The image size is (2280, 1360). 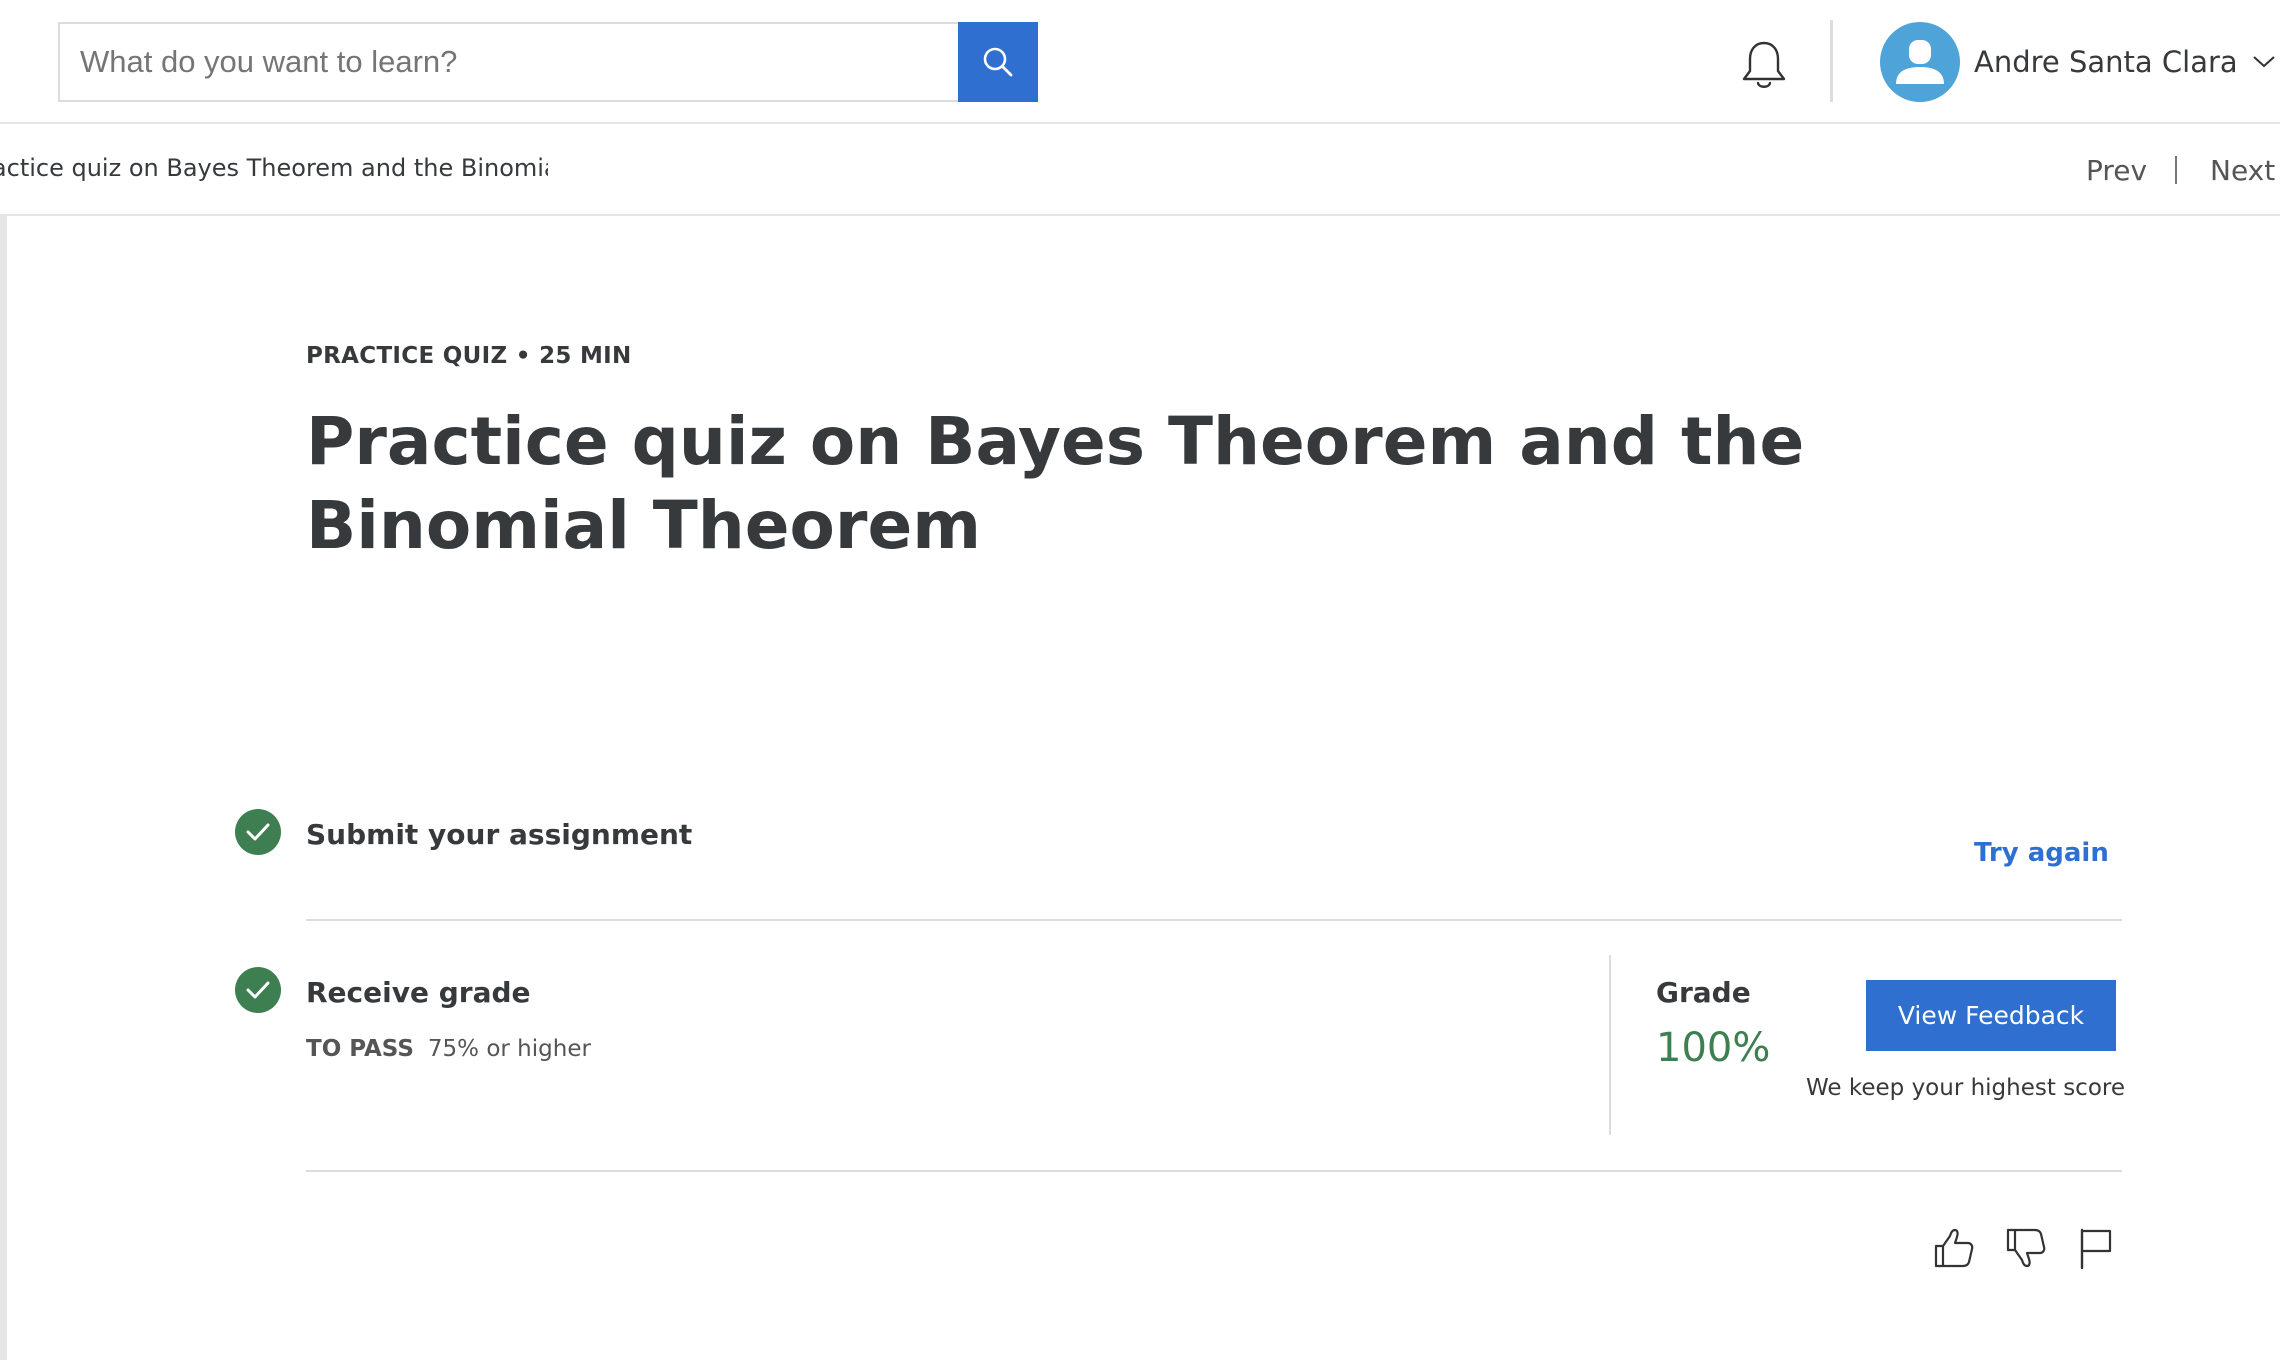 What do you see at coordinates (1831, 61) in the screenshot?
I see `header-divider` at bounding box center [1831, 61].